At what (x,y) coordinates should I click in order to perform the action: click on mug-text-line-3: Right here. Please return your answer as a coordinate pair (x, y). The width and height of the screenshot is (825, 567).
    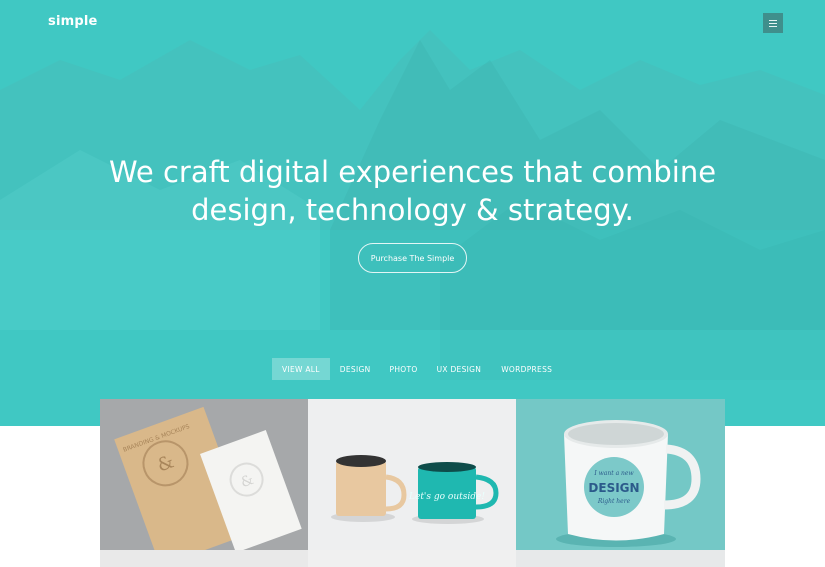
    Looking at the image, I should click on (614, 501).